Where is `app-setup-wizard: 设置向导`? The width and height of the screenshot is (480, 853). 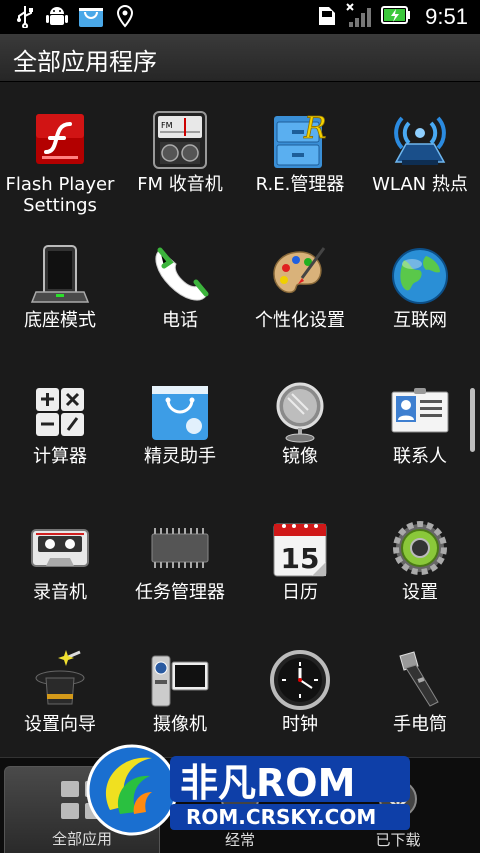
app-setup-wizard: 设置向导 is located at coordinates (60, 691).